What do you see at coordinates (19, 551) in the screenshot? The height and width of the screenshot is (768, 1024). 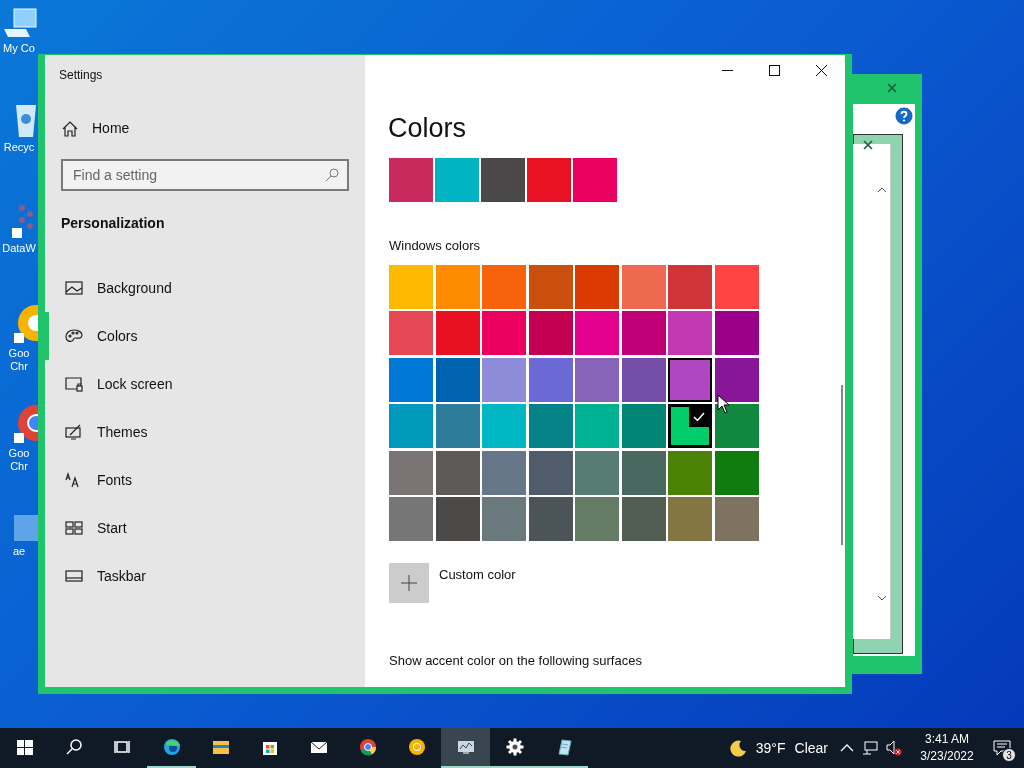 I see `desktop-icon-label: ae` at bounding box center [19, 551].